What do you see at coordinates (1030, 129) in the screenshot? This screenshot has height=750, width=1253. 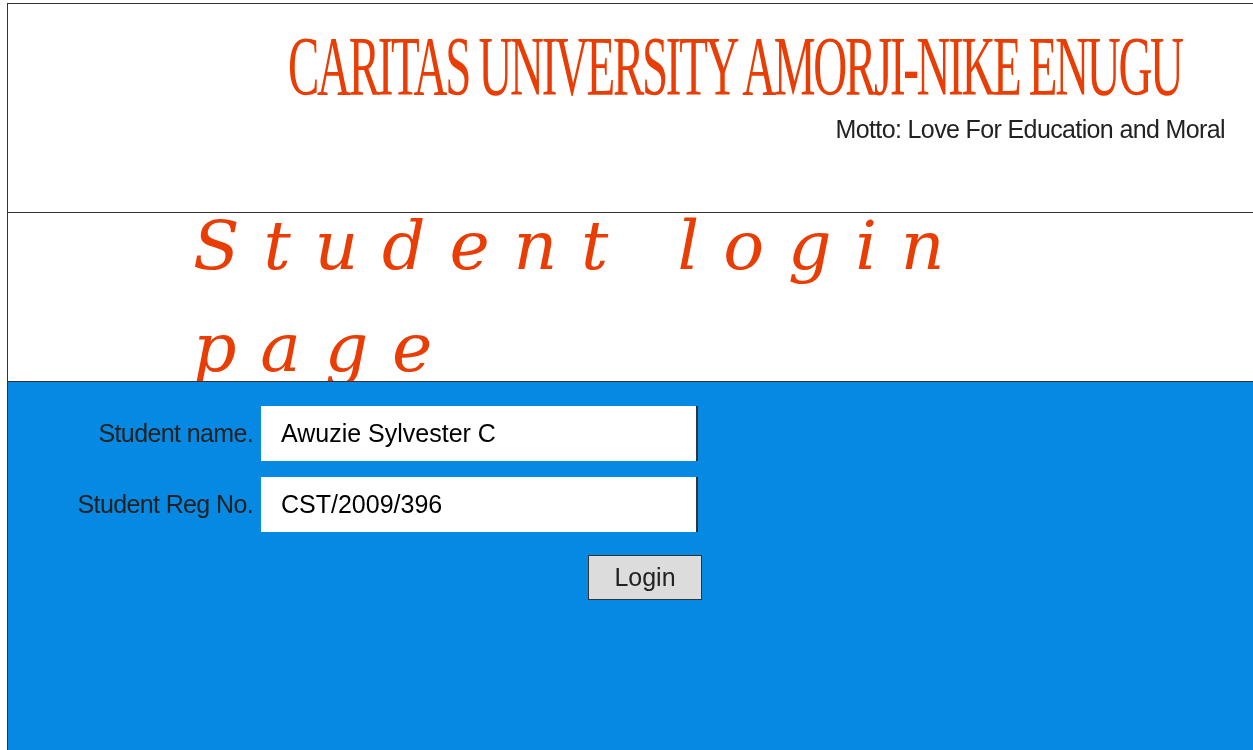 I see `motto-text: Motto: Love For Education and Moral` at bounding box center [1030, 129].